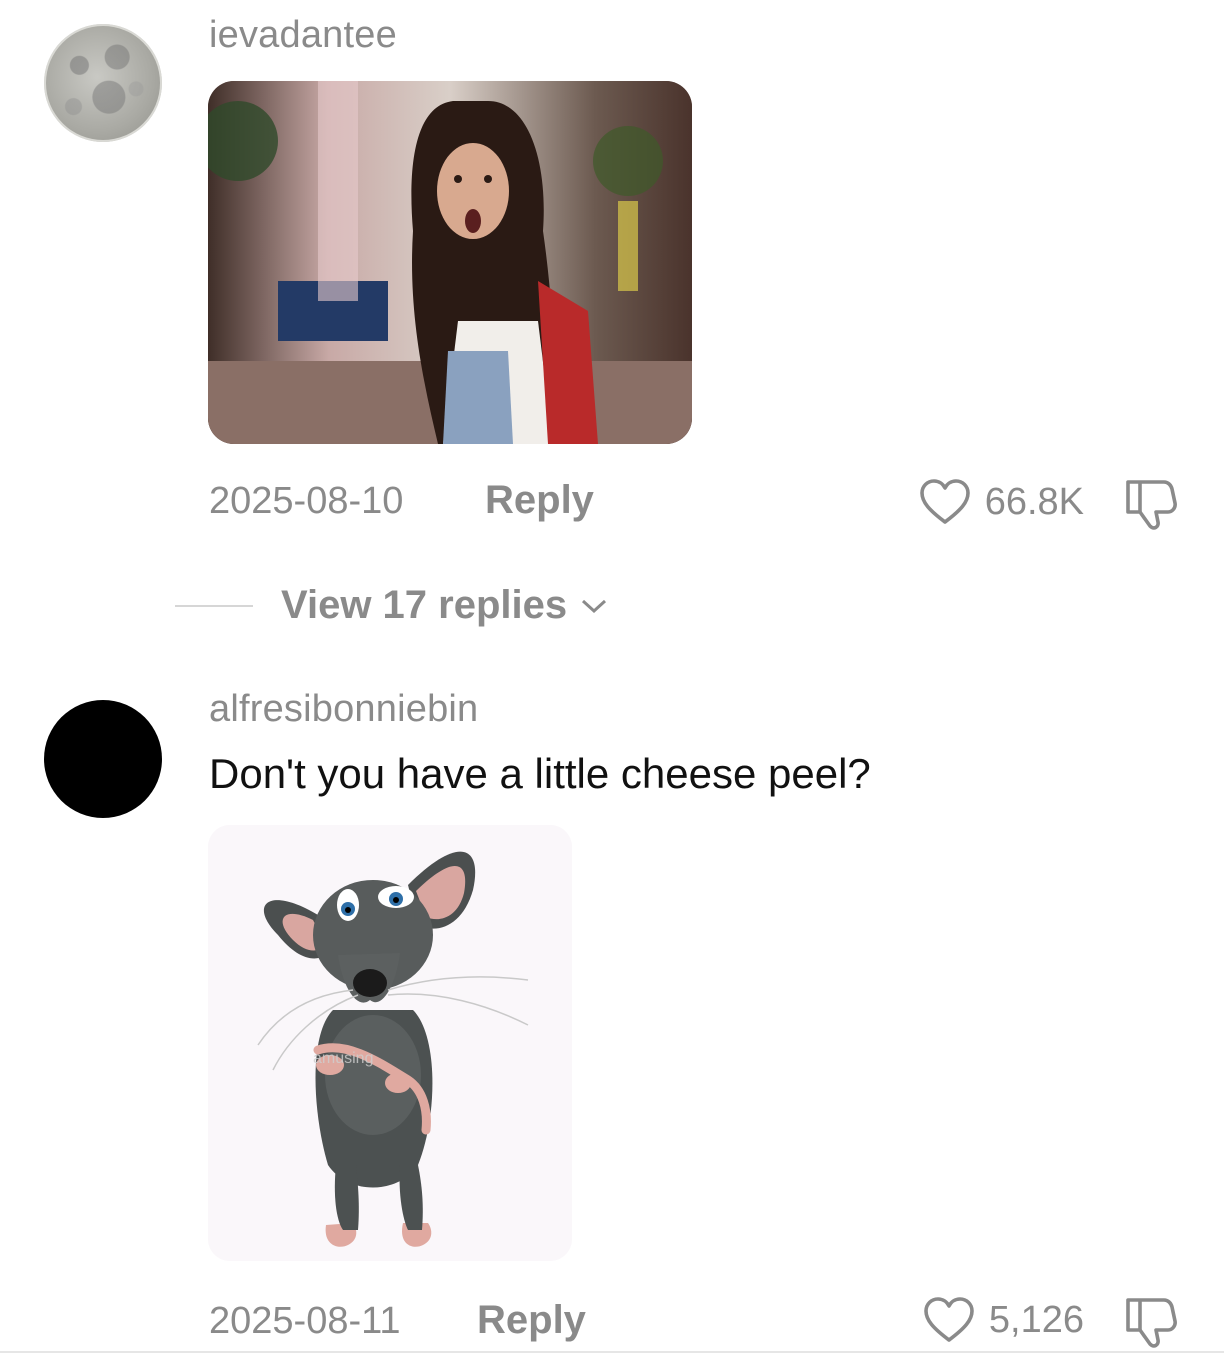 The image size is (1224, 1356). Describe the element at coordinates (305, 1321) in the screenshot. I see `comment-date: 2025-08-11` at that location.